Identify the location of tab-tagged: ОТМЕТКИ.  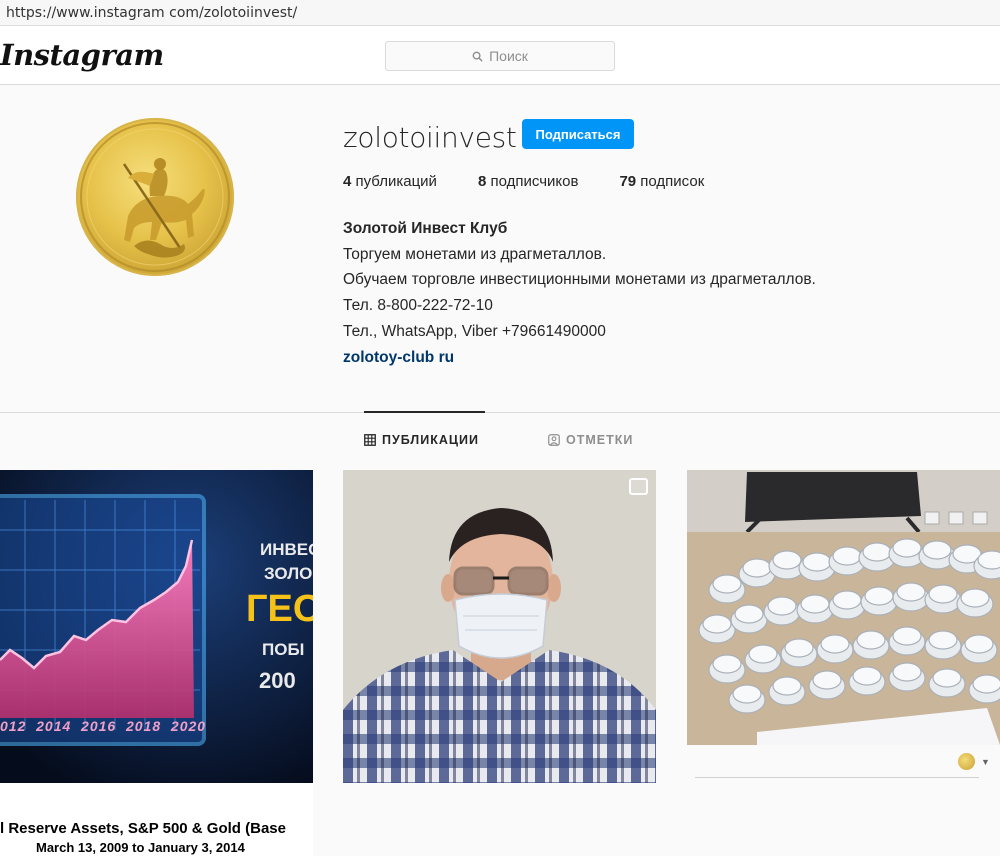
(590, 440).